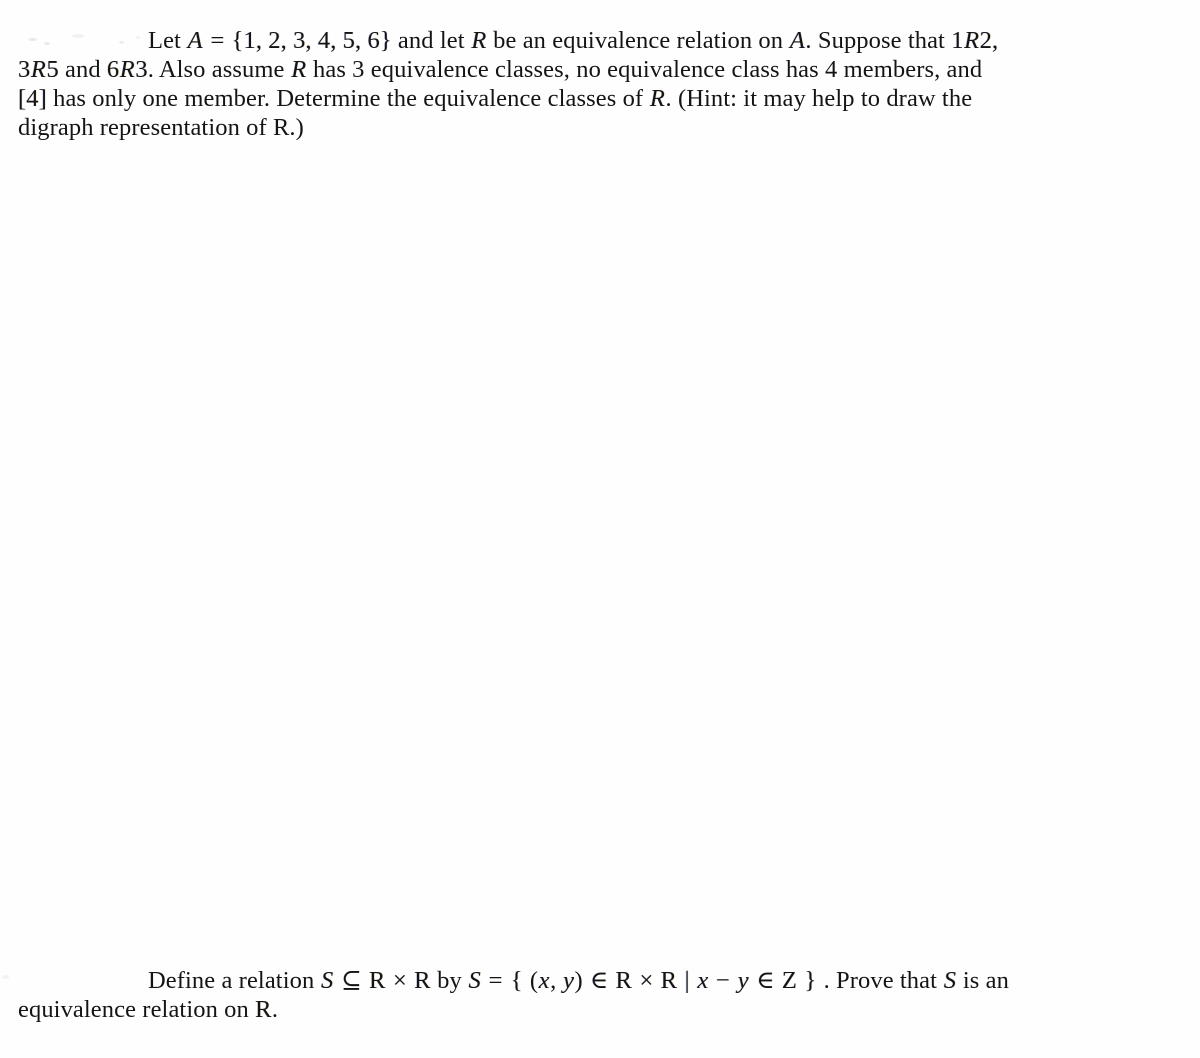 The height and width of the screenshot is (1058, 1200). Describe the element at coordinates (595, 127) in the screenshot. I see `text-line: digraph representation of R.)` at that location.